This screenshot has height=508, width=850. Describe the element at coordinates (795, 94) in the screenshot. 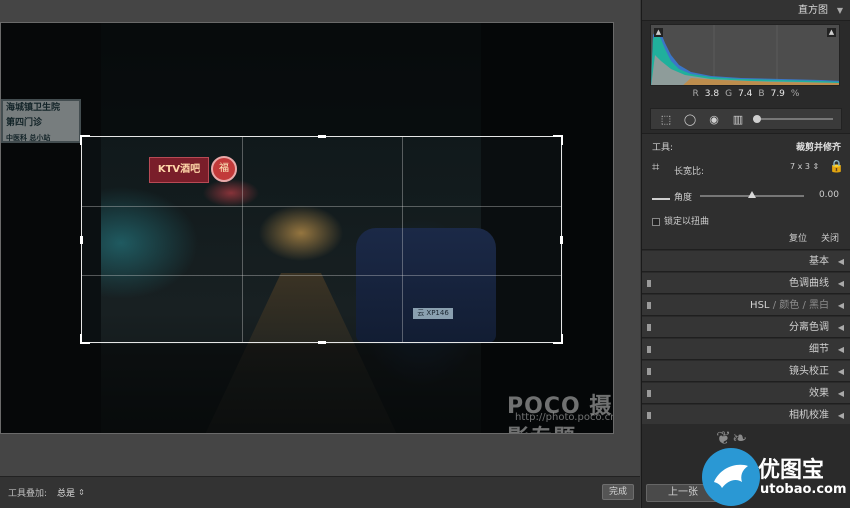

I see `percent-unit: %` at that location.